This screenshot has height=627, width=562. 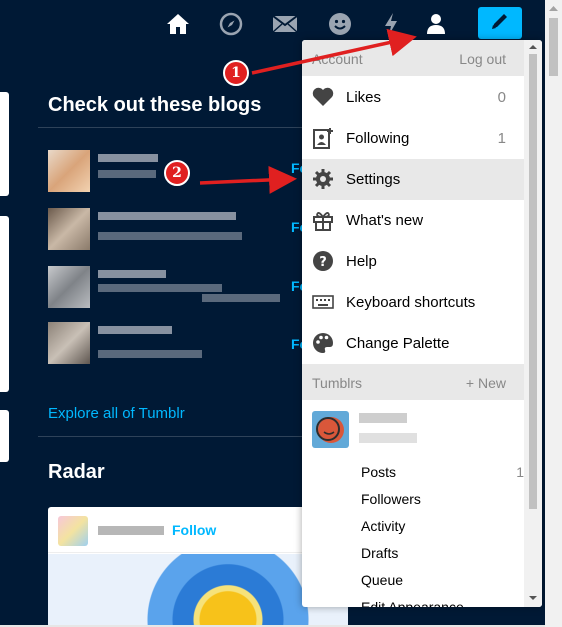 I want to click on page-scroll-up-icon, so click(x=553, y=9).